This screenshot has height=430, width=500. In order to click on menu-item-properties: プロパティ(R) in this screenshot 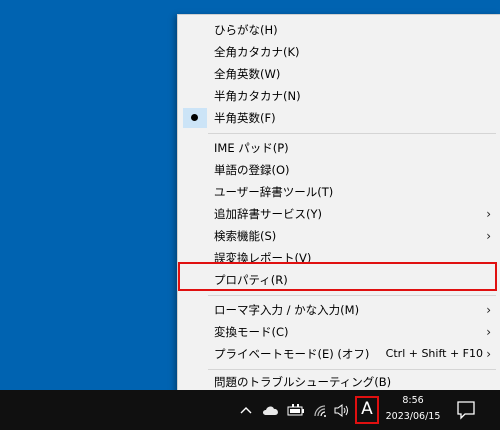, I will do `click(338, 280)`.